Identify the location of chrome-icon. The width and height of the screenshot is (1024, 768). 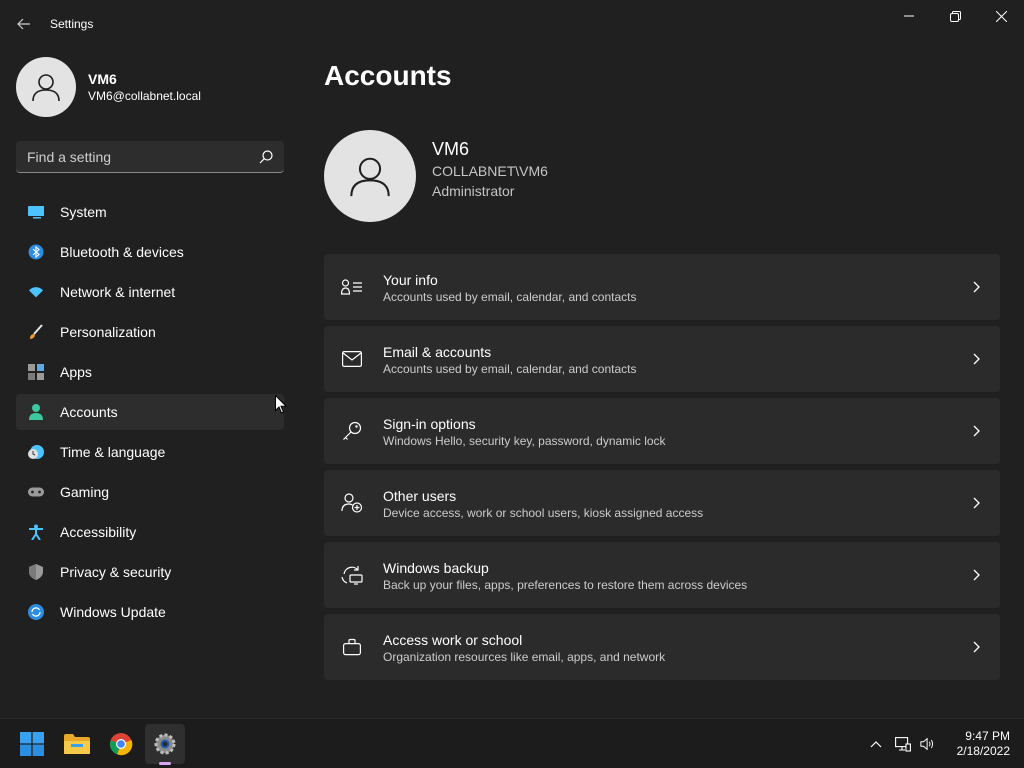
(121, 744).